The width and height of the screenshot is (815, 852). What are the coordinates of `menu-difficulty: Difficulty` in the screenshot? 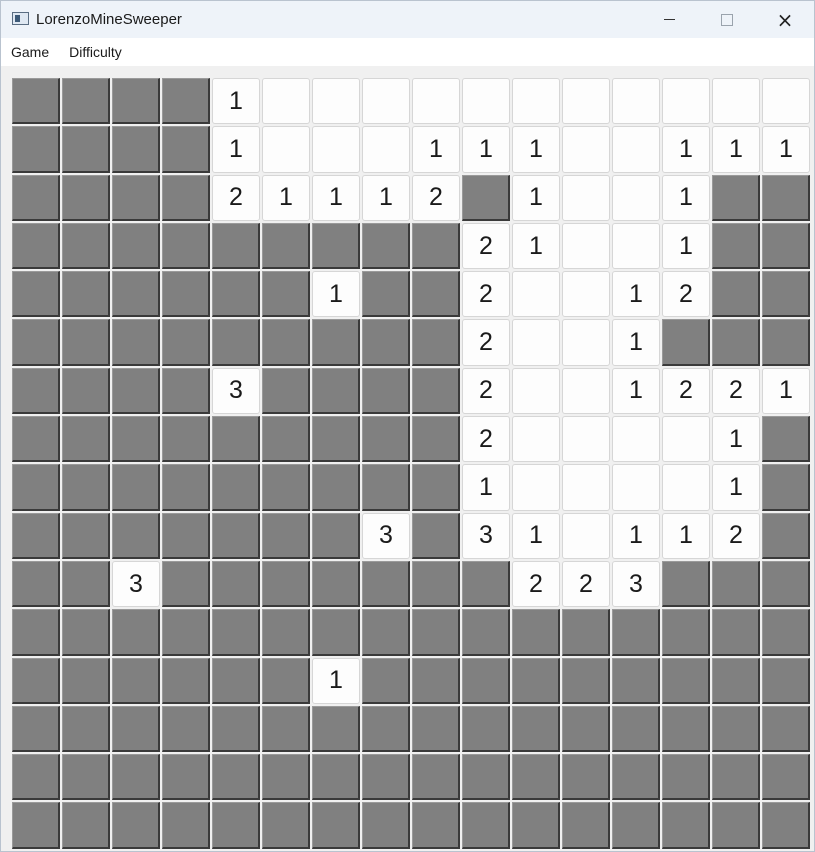 It's located at (95, 52).